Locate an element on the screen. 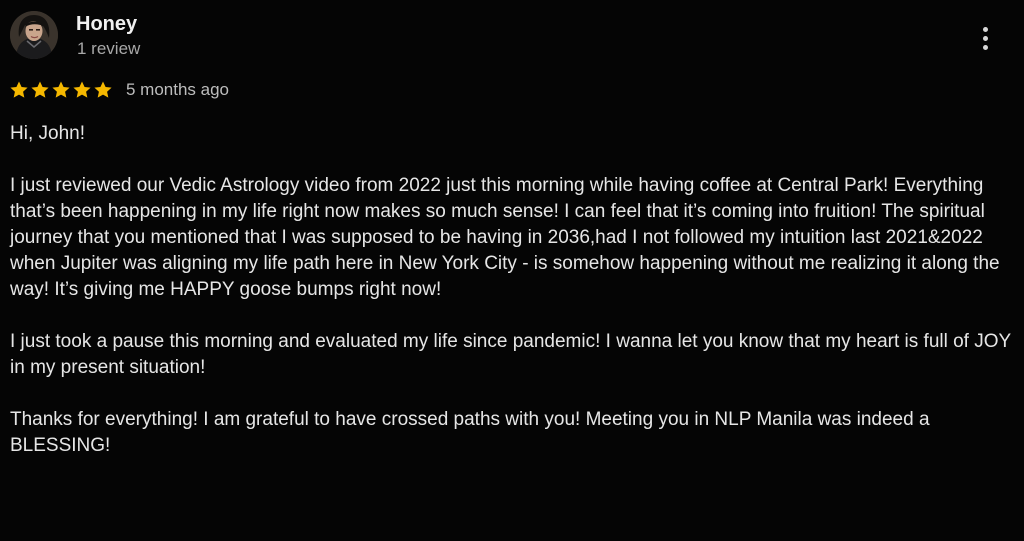 The image size is (1024, 541). user-avatar-photo-icon is located at coordinates (34, 35).